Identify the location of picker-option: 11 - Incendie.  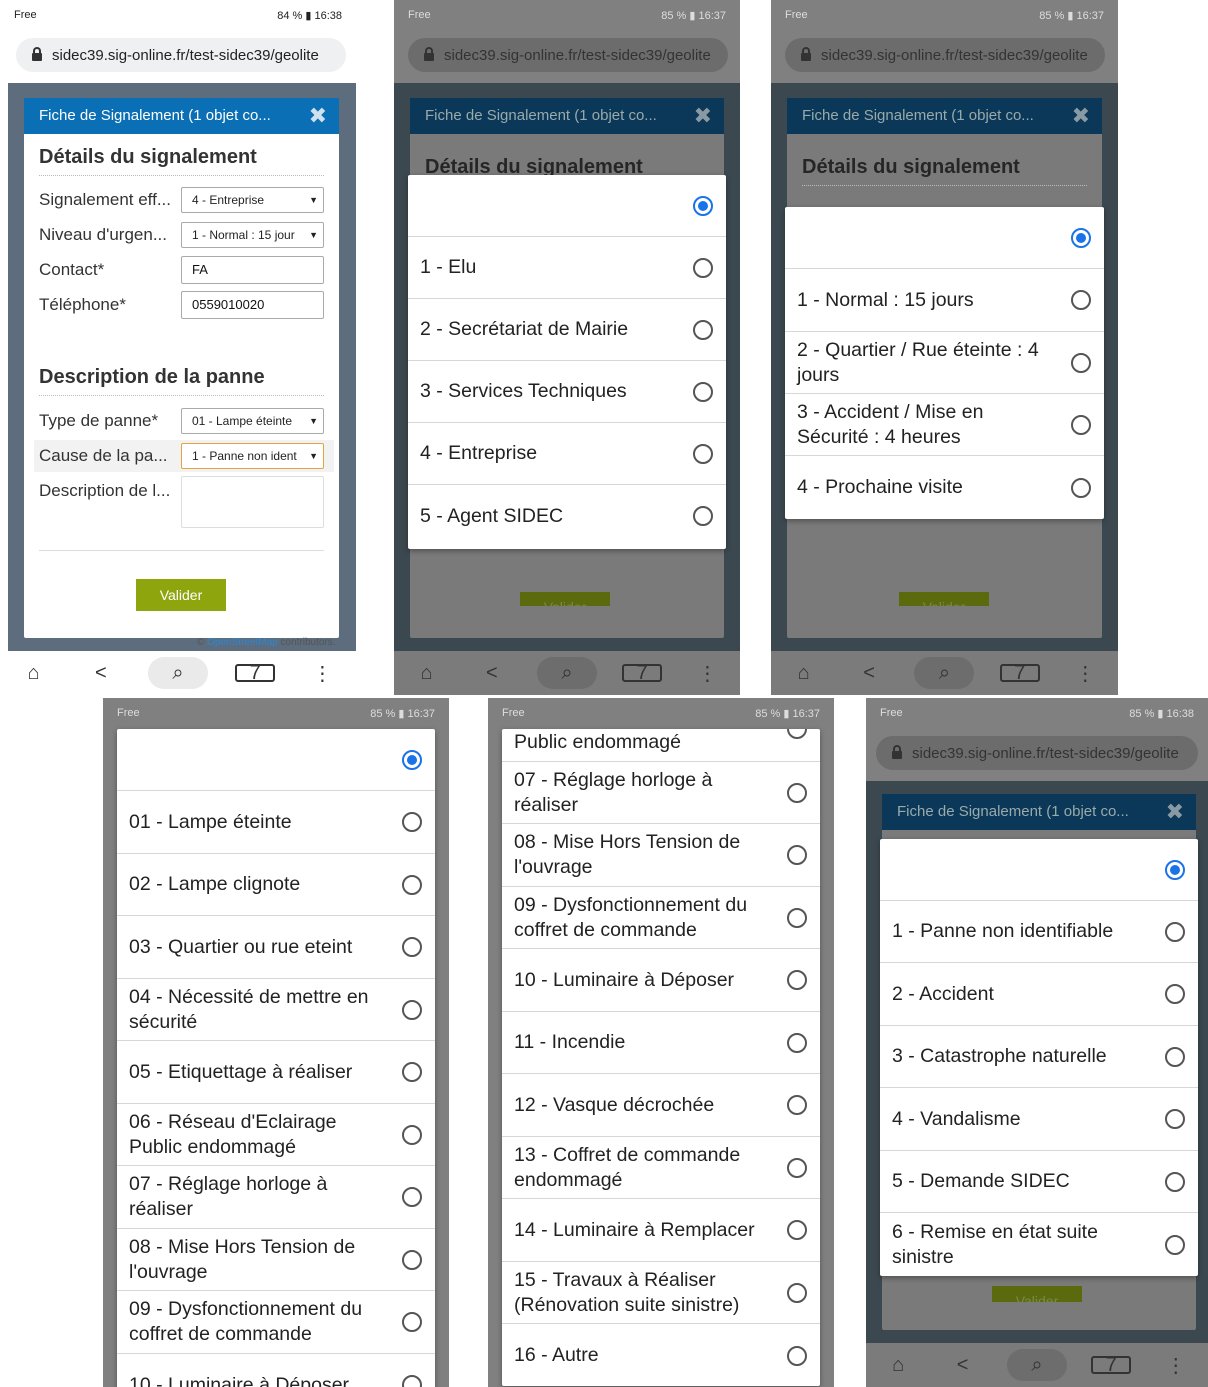
(661, 1043).